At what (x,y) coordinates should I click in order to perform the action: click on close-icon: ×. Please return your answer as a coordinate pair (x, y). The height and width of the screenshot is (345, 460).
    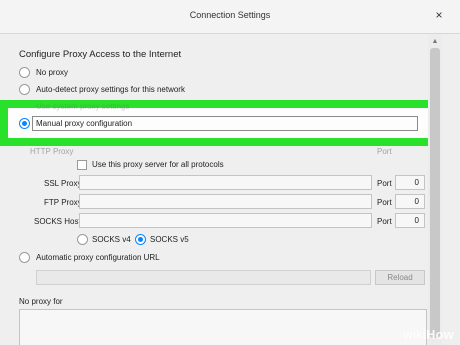
    Looking at the image, I should click on (439, 15).